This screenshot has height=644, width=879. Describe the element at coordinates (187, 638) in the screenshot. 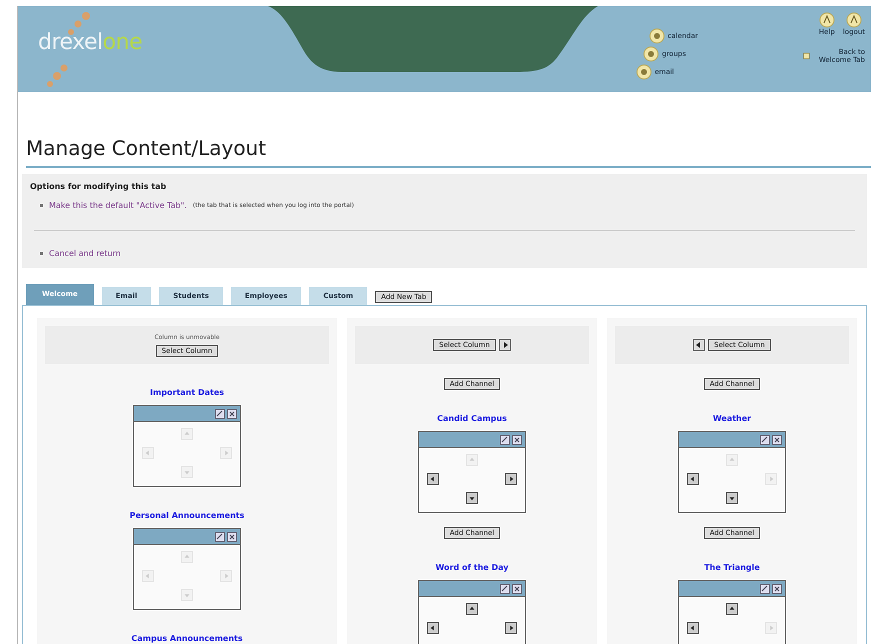

I see `channel-title: Campus Announcements` at that location.